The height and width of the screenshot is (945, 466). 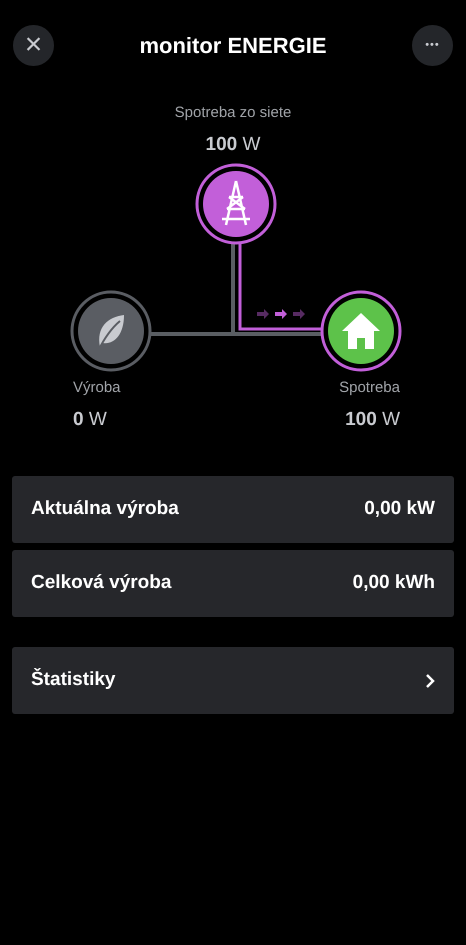 What do you see at coordinates (233, 144) in the screenshot?
I see `grid-reading: 100 W` at bounding box center [233, 144].